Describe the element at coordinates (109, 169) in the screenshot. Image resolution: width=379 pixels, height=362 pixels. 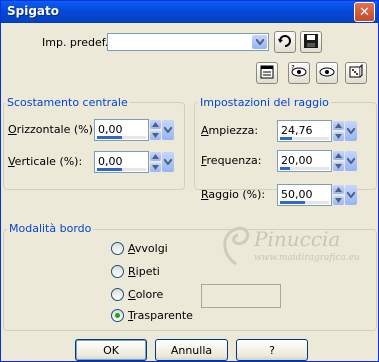
I see `vertical-level-fill` at that location.